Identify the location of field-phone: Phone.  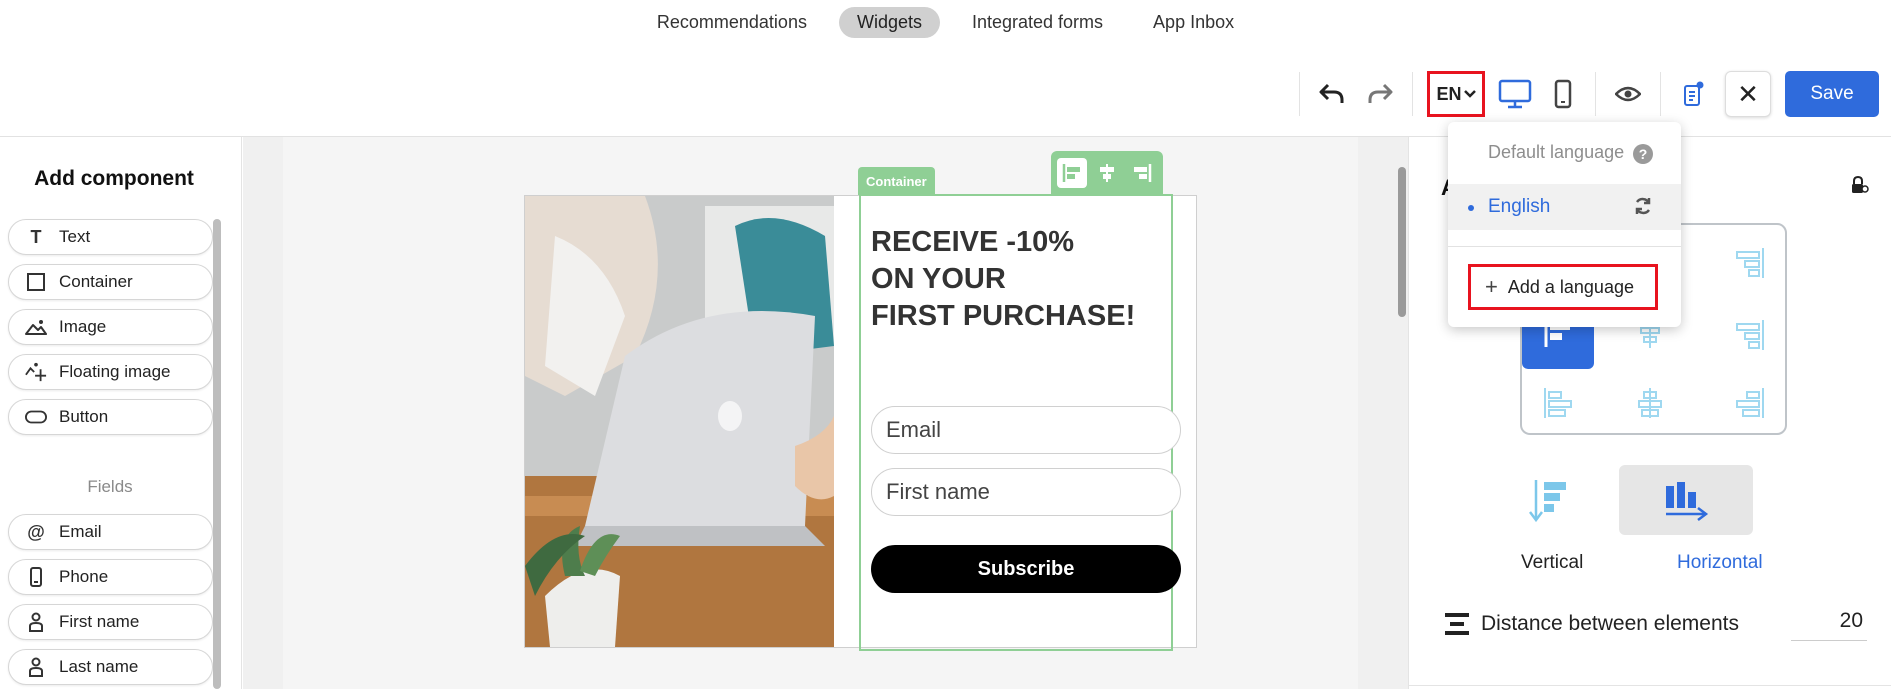
(110, 577).